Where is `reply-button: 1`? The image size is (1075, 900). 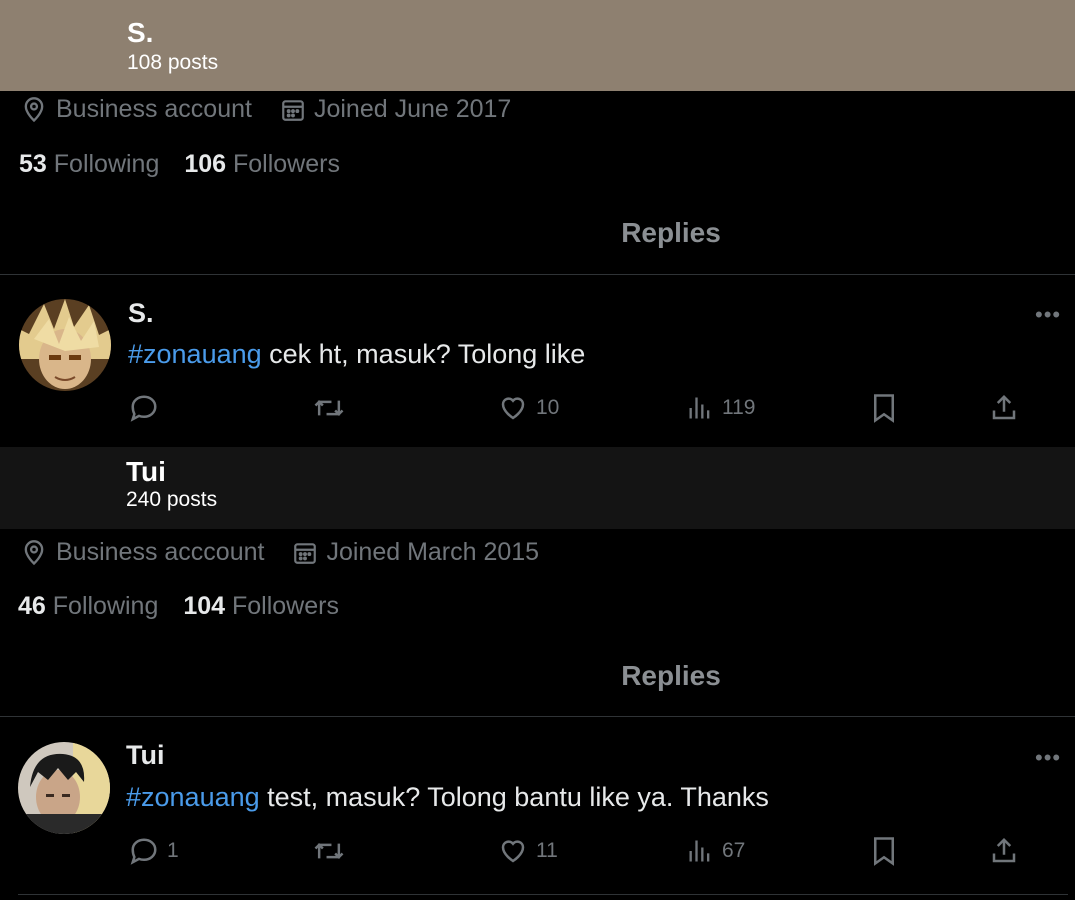 reply-button: 1 is located at coordinates (154, 851).